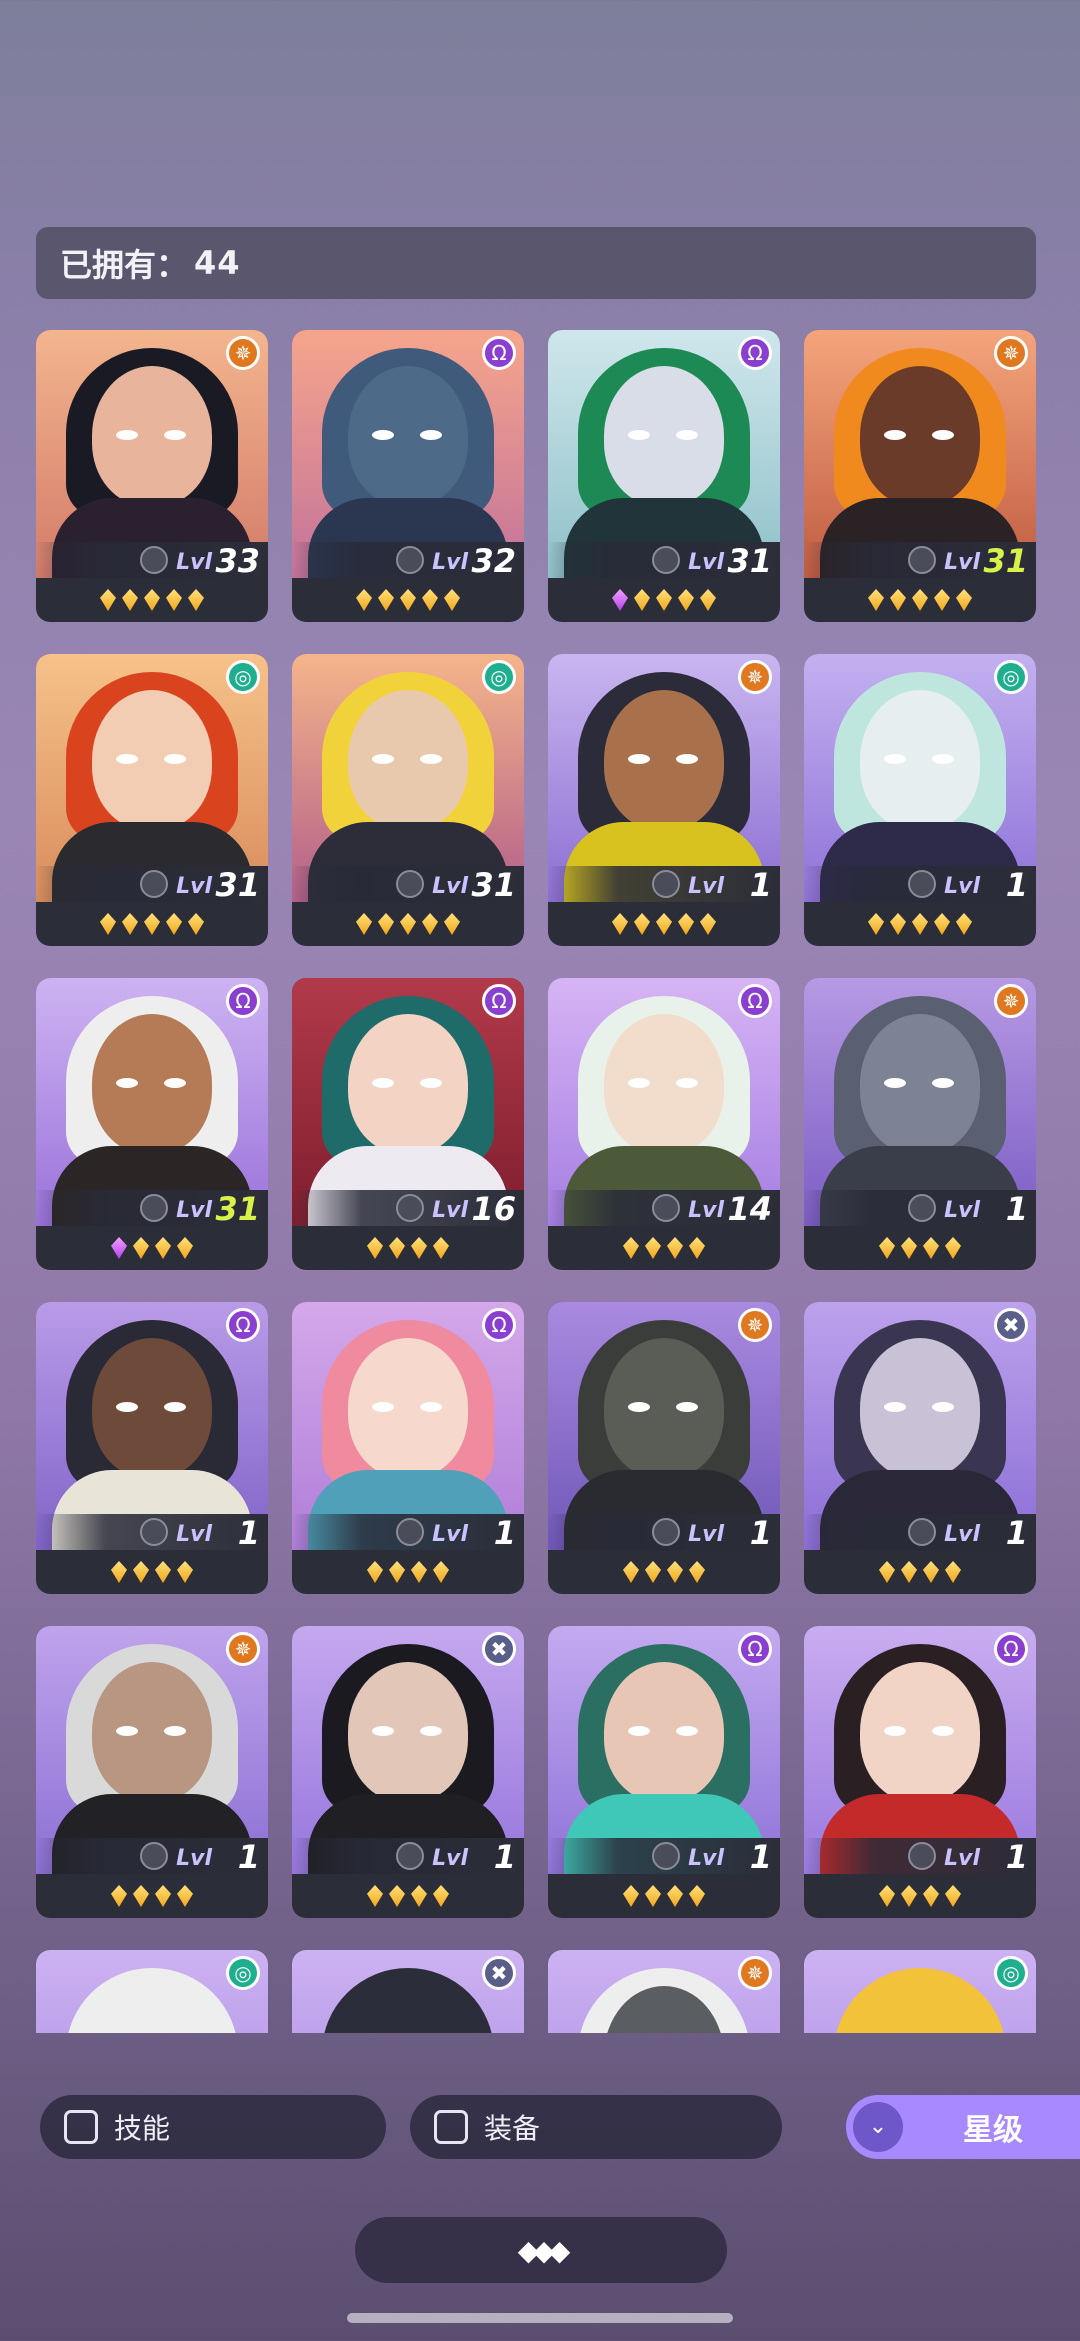  Describe the element at coordinates (213, 2127) in the screenshot. I see `skill-filter-toggle: 技能` at that location.